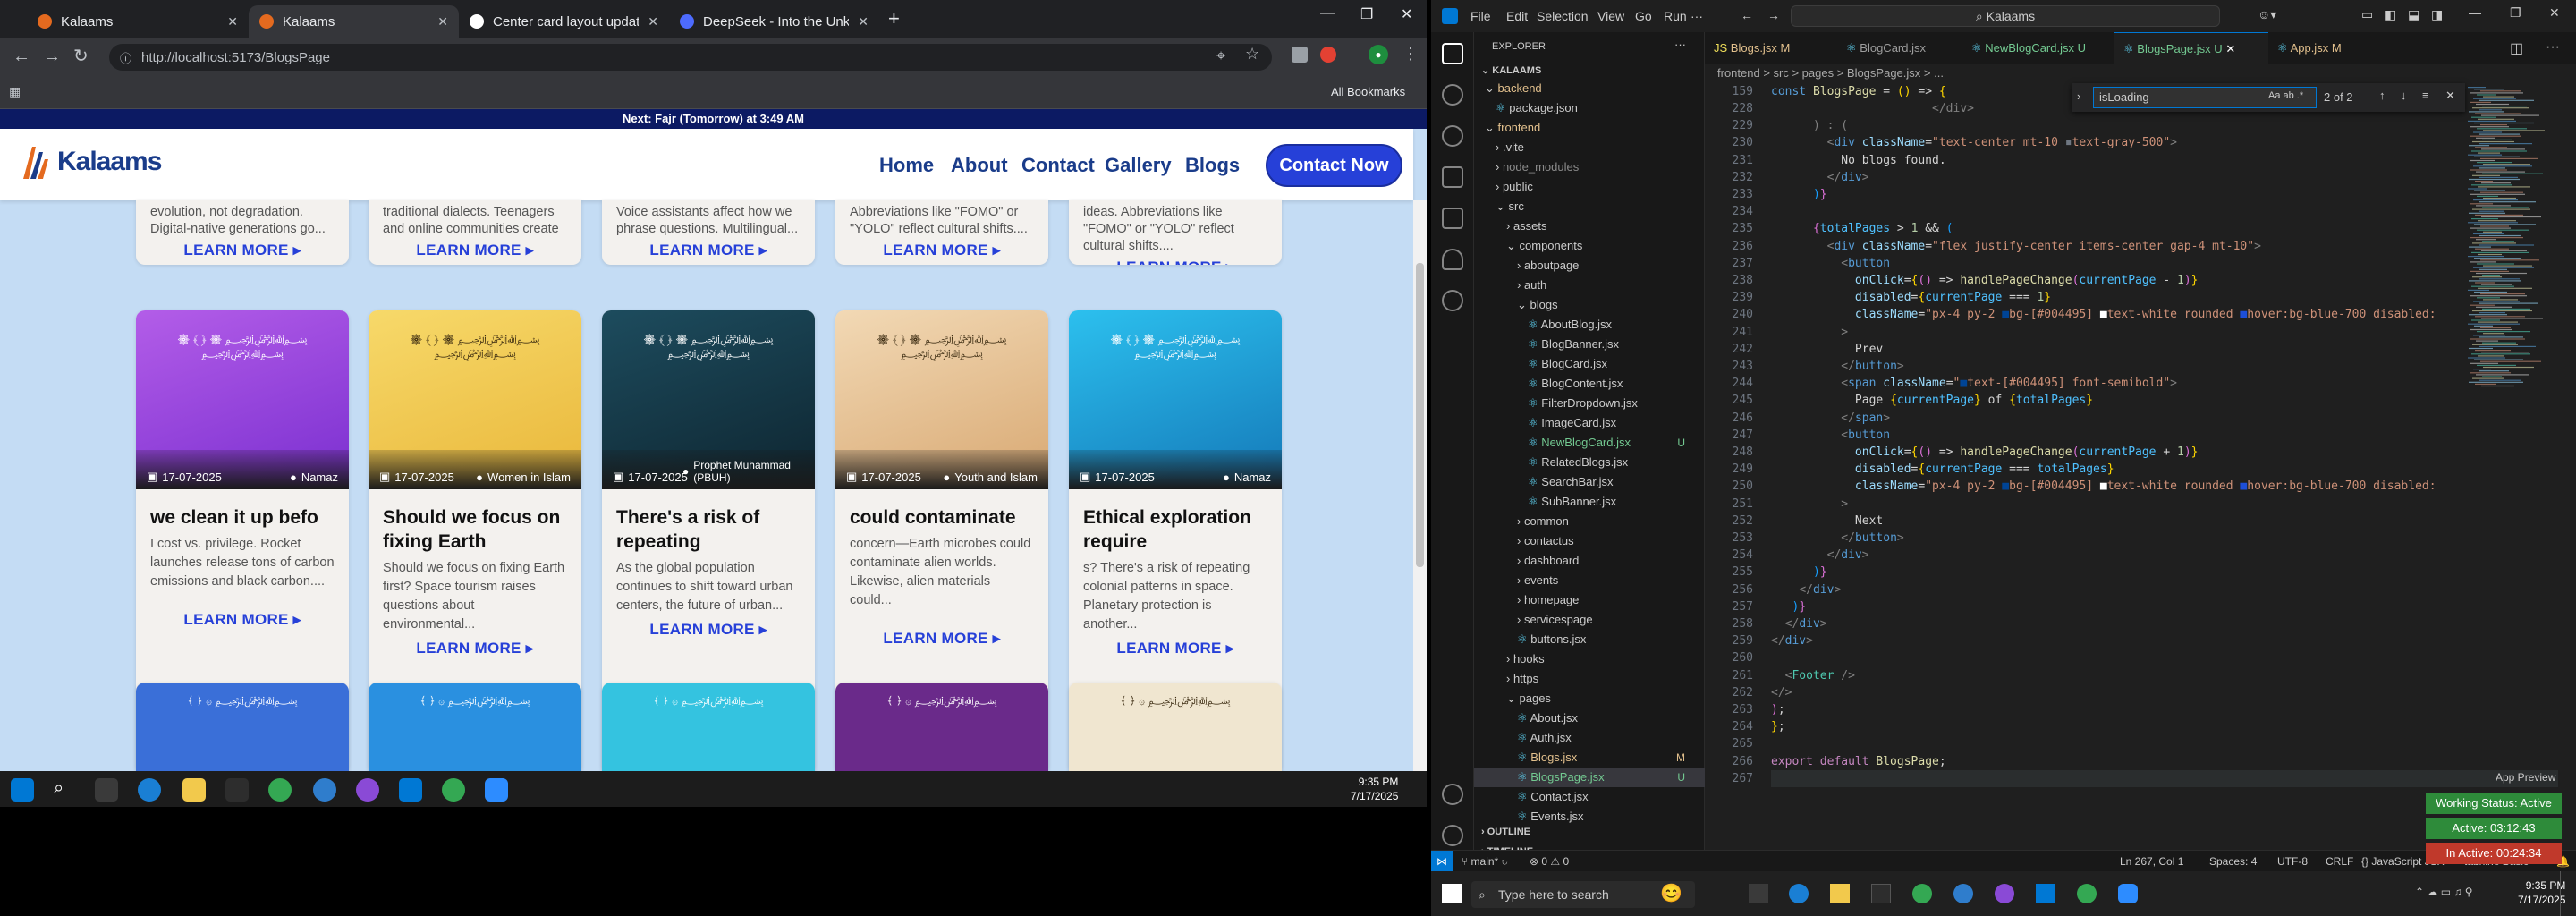 The width and height of the screenshot is (2576, 916). What do you see at coordinates (1827, 349) in the screenshot?
I see `code-line: Prev` at bounding box center [1827, 349].